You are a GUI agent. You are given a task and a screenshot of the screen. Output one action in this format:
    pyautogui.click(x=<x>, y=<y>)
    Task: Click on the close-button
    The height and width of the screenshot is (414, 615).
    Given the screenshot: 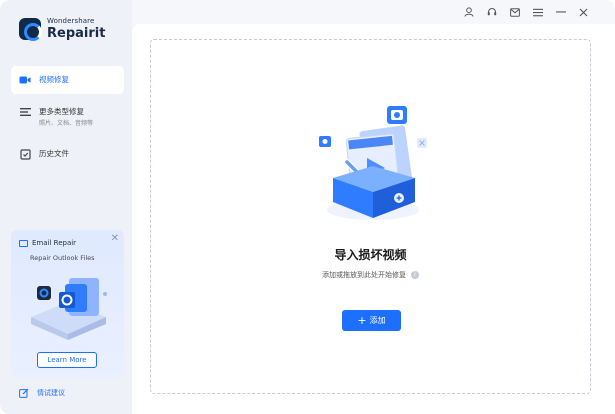 What is the action you would take?
    pyautogui.click(x=583, y=12)
    